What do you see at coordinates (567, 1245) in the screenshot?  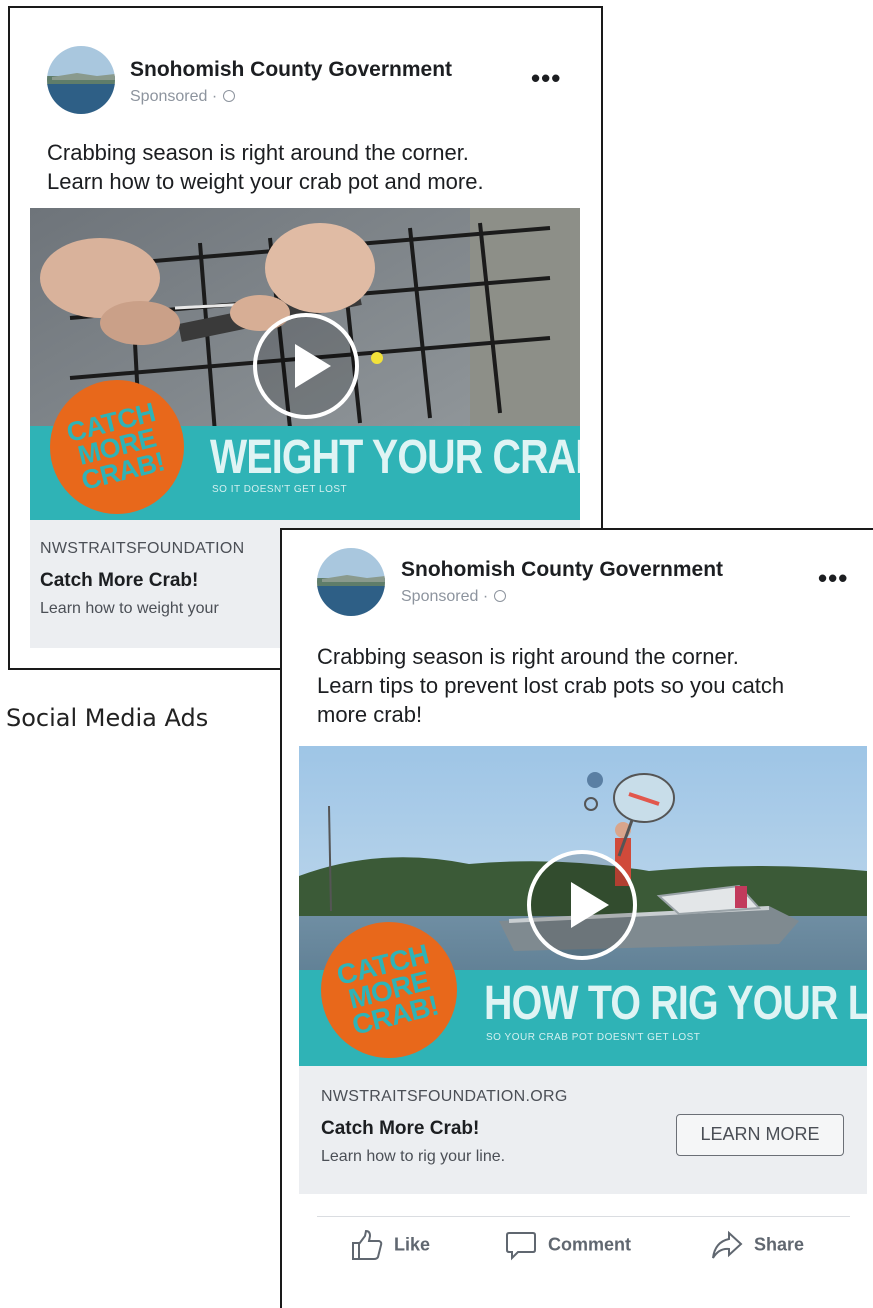 I see `comment-button: Comment` at bounding box center [567, 1245].